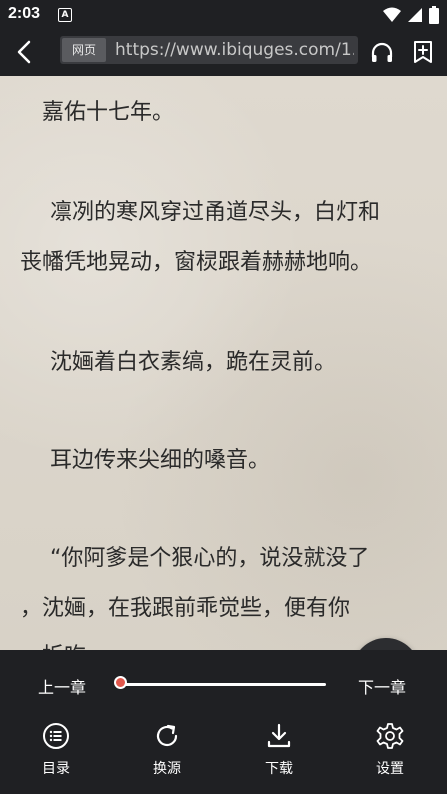  I want to click on listen-button, so click(382, 52).